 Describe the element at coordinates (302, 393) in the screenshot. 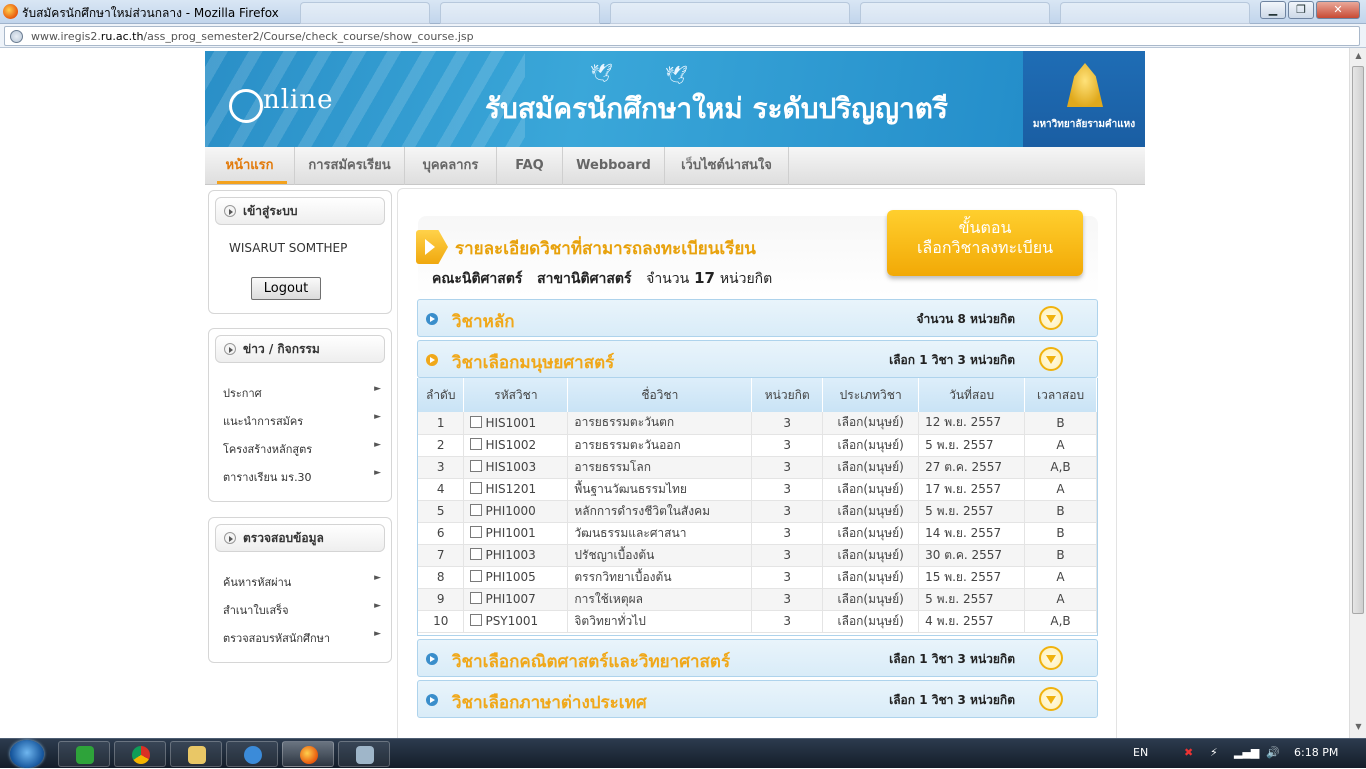

I see `news-link-announcement: ประกาศ ►` at that location.